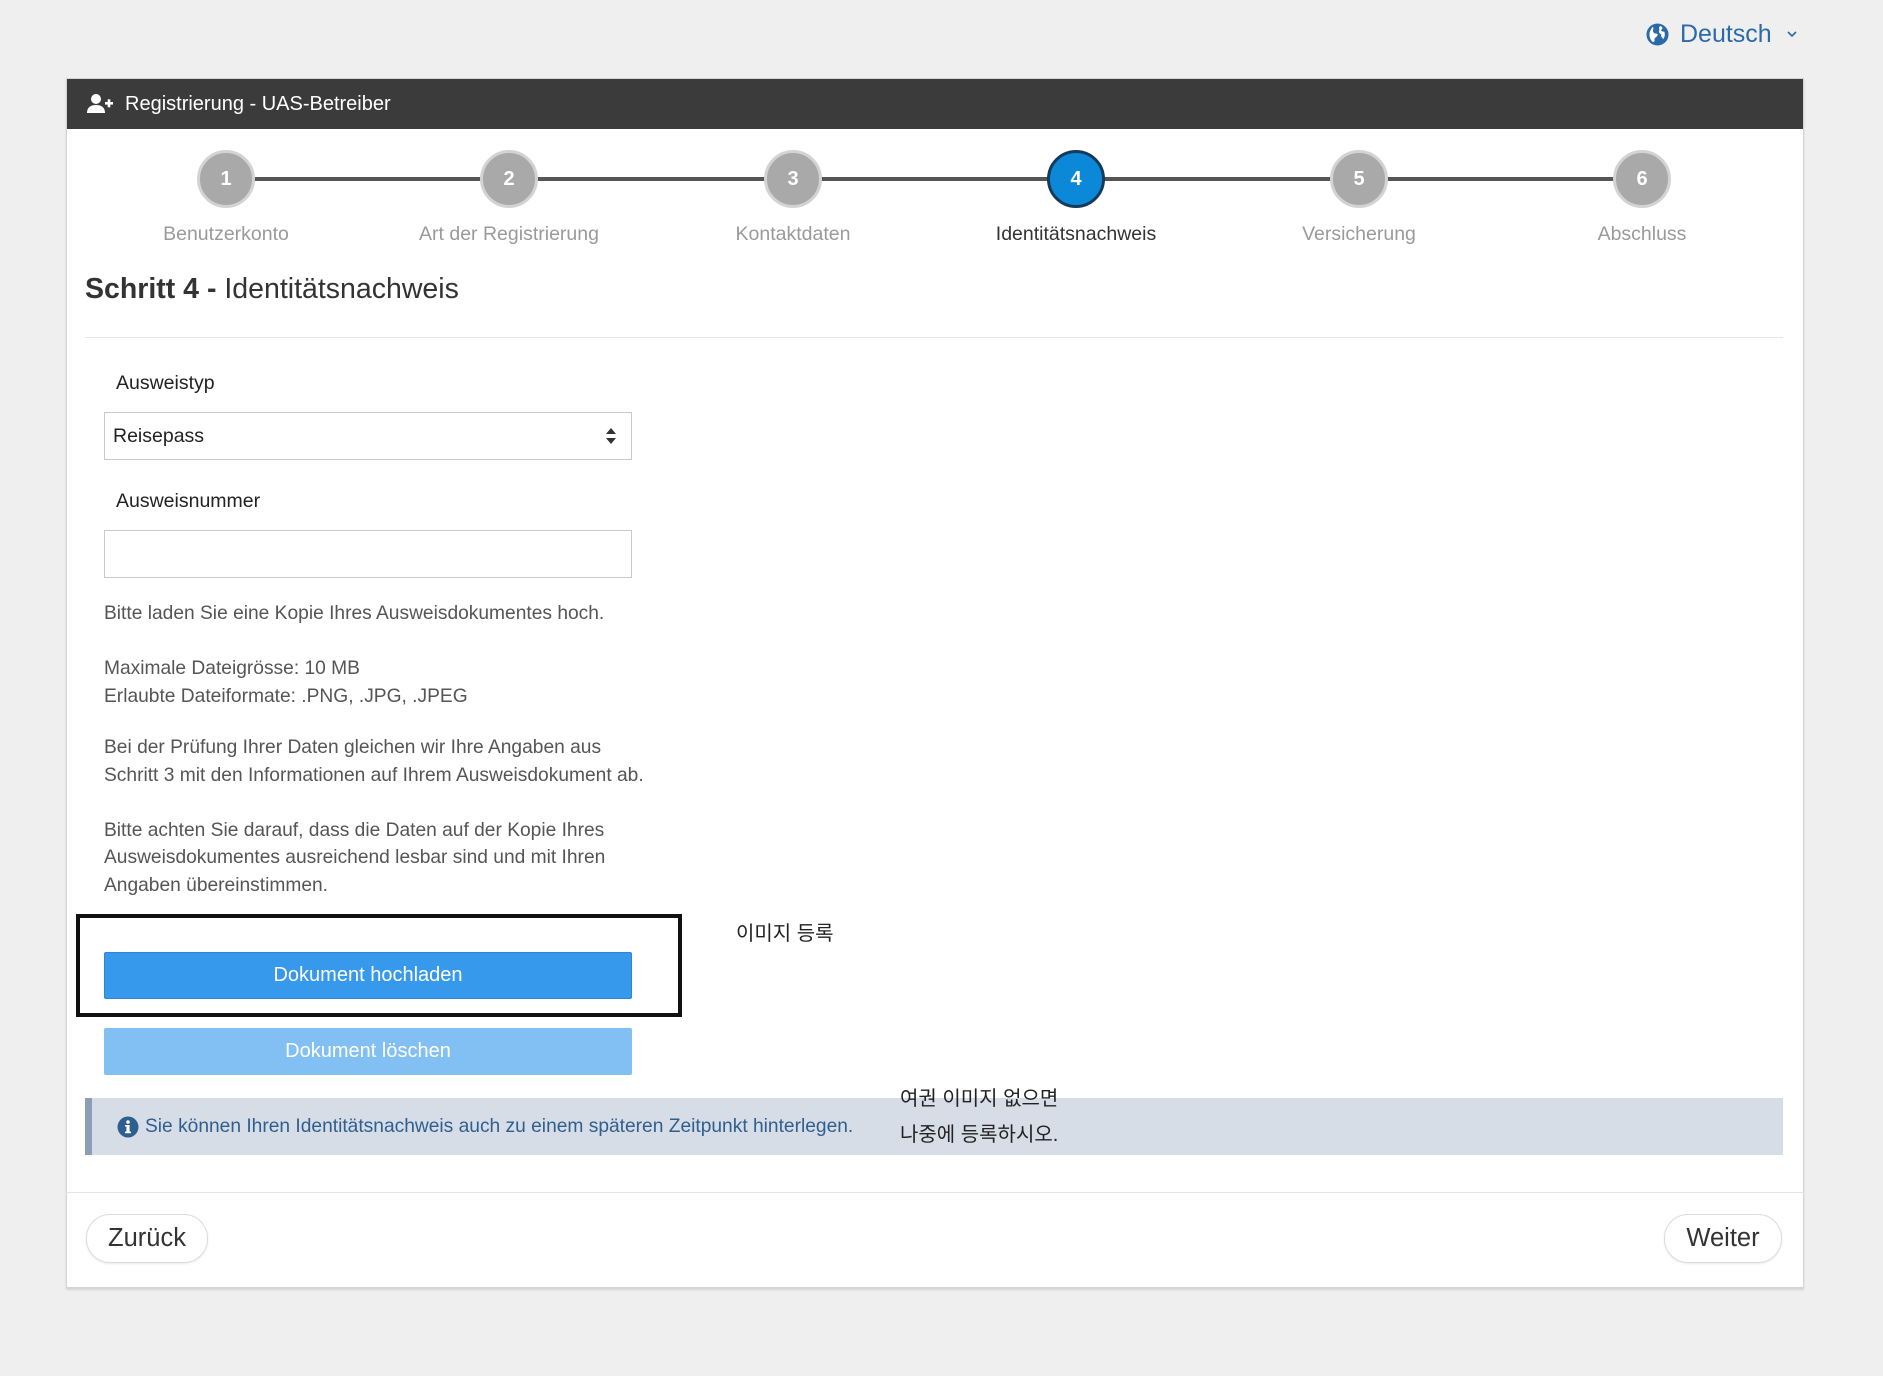  I want to click on info-icon, so click(128, 1127).